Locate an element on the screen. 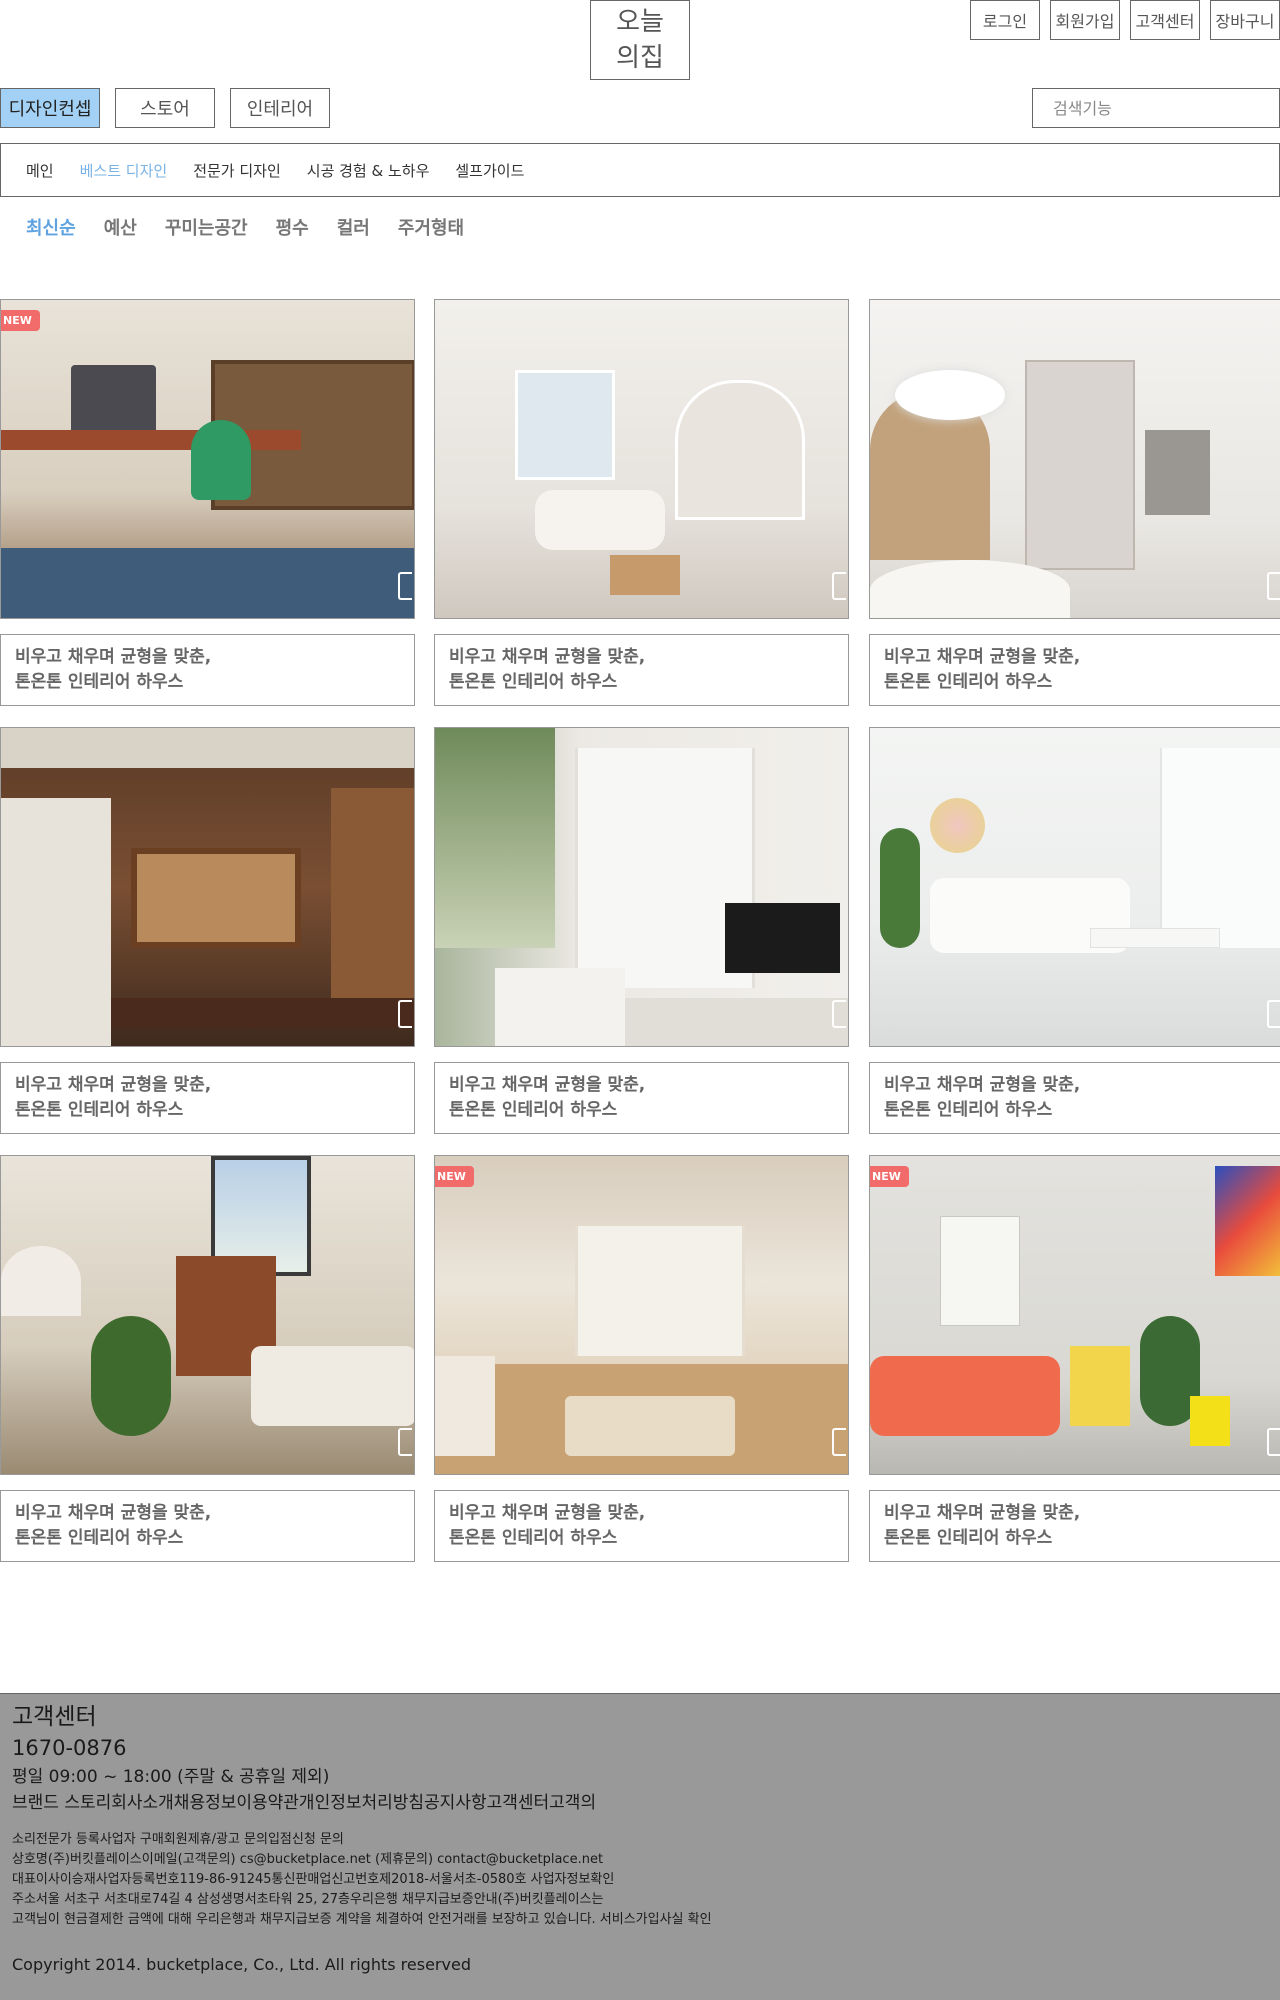 The width and height of the screenshot is (1280, 2000). filter-bar: 최신순 예산 꾸미는공간 평수 컬러 주거형태 is located at coordinates (245, 227).